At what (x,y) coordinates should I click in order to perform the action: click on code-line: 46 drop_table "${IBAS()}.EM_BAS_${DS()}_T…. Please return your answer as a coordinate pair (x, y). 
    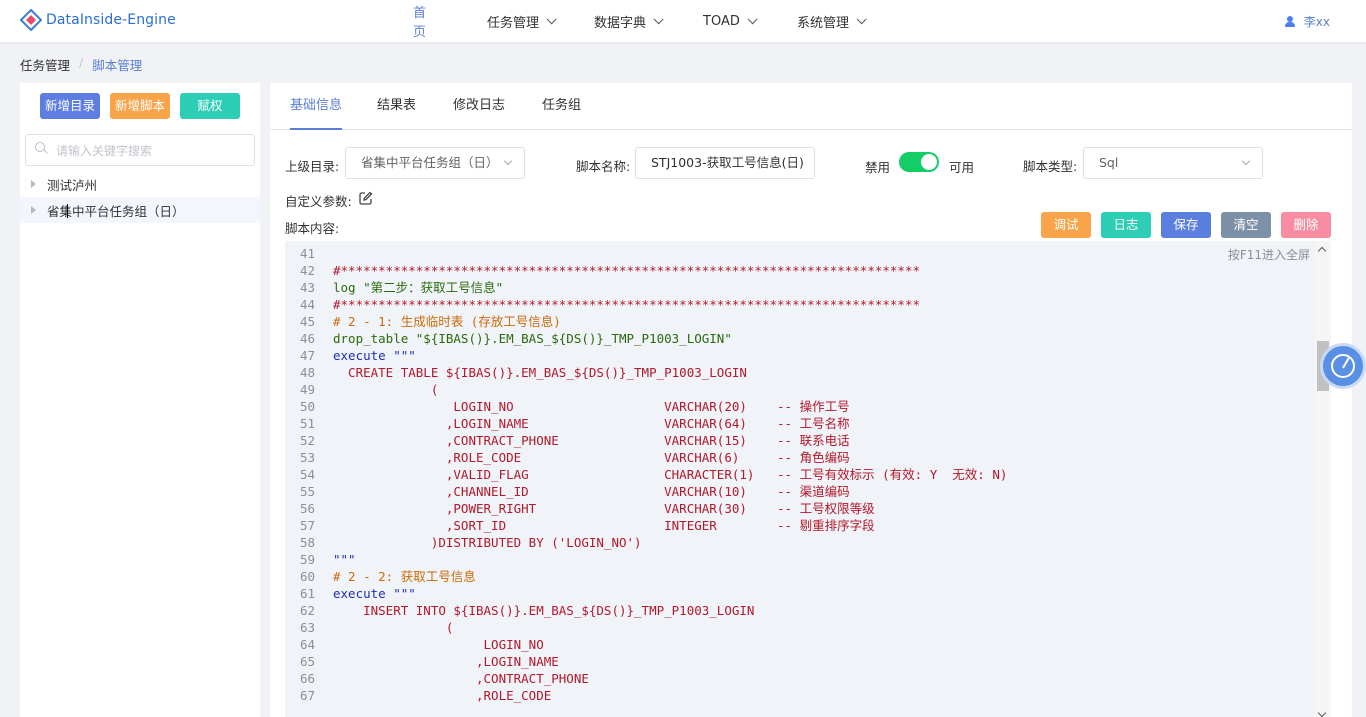
    Looking at the image, I should click on (800, 338).